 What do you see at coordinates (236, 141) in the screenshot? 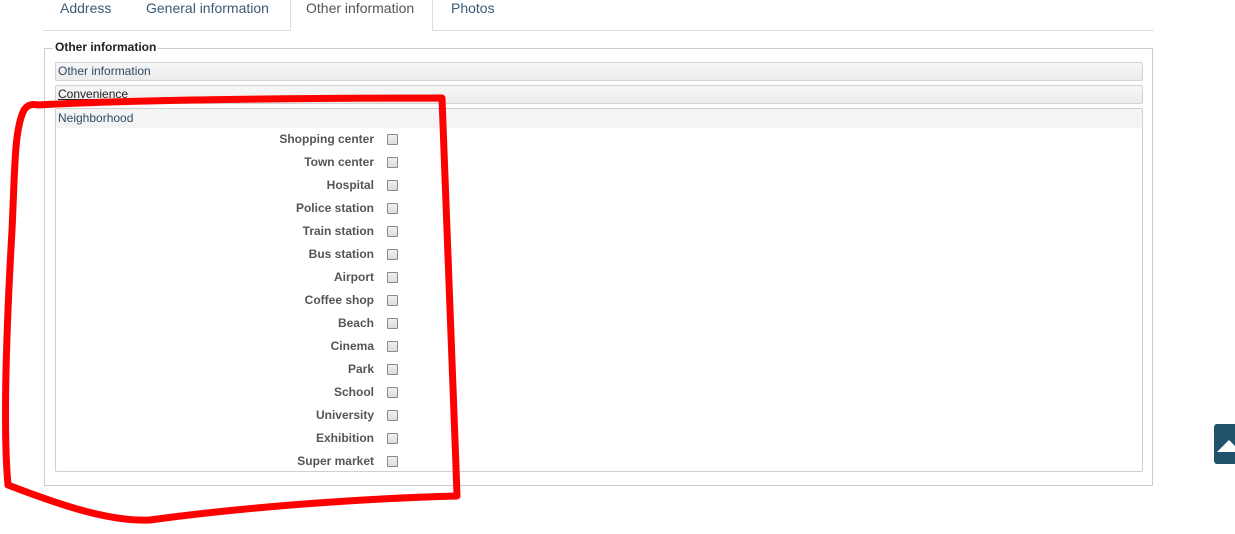
I see `neighborhood-option: Shopping center` at bounding box center [236, 141].